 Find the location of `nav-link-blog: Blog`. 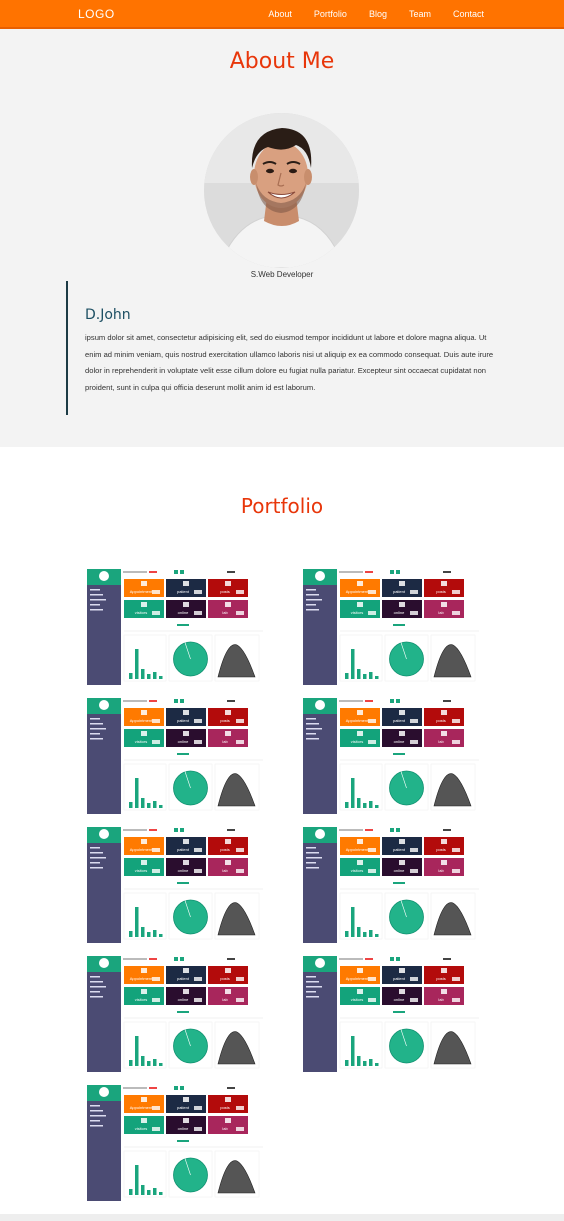

nav-link-blog: Blog is located at coordinates (378, 14).